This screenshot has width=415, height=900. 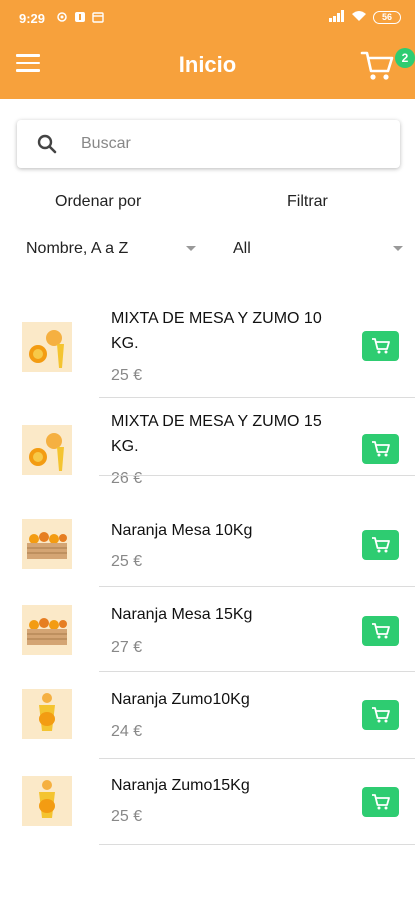 I want to click on filter-label: Filtrar, so click(x=307, y=201).